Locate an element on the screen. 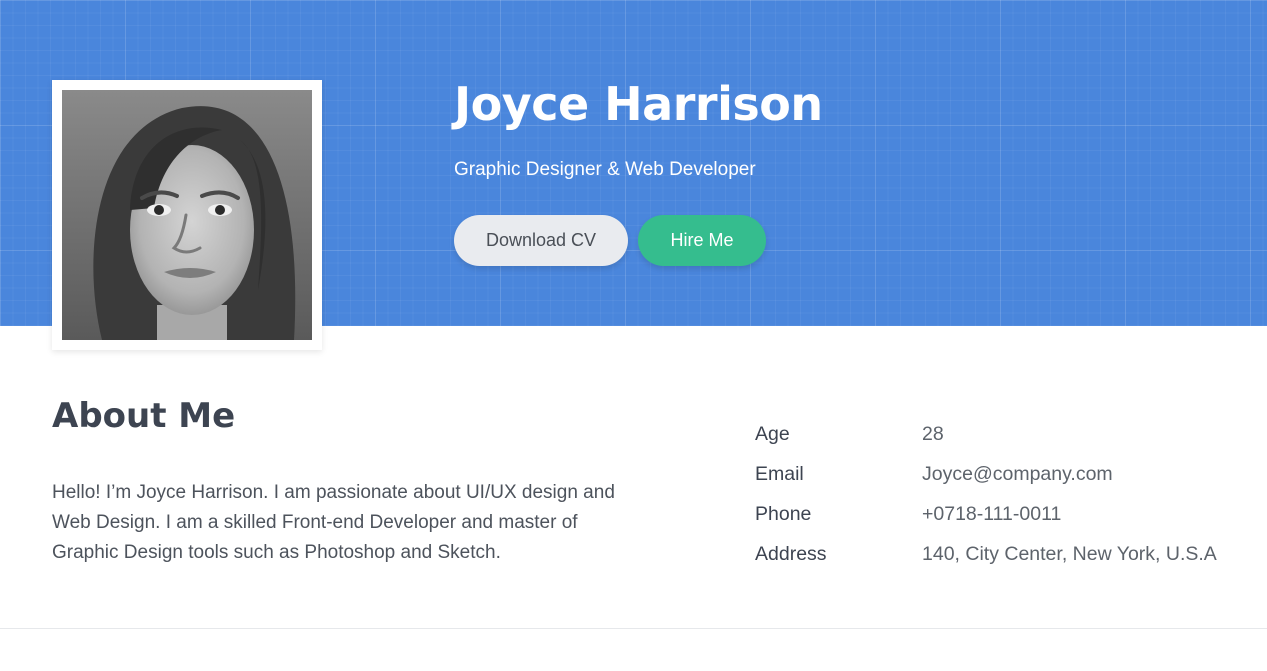 This screenshot has height=671, width=1267. info-value: +0718-111-0011 is located at coordinates (992, 513).